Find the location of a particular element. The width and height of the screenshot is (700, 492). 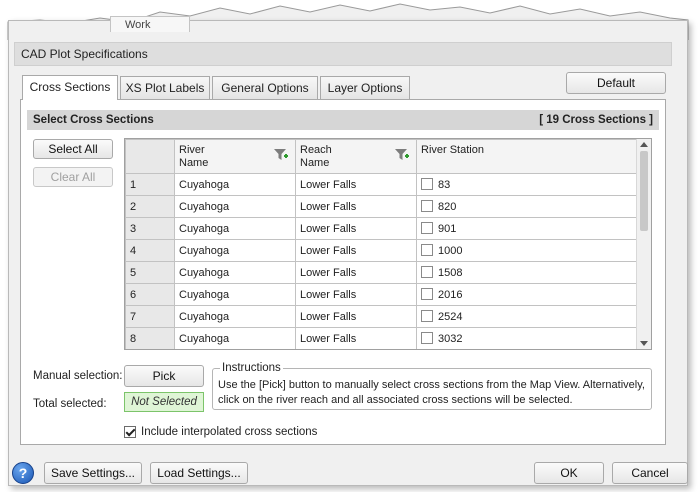

include-interpolated-checkbox is located at coordinates (130, 432).